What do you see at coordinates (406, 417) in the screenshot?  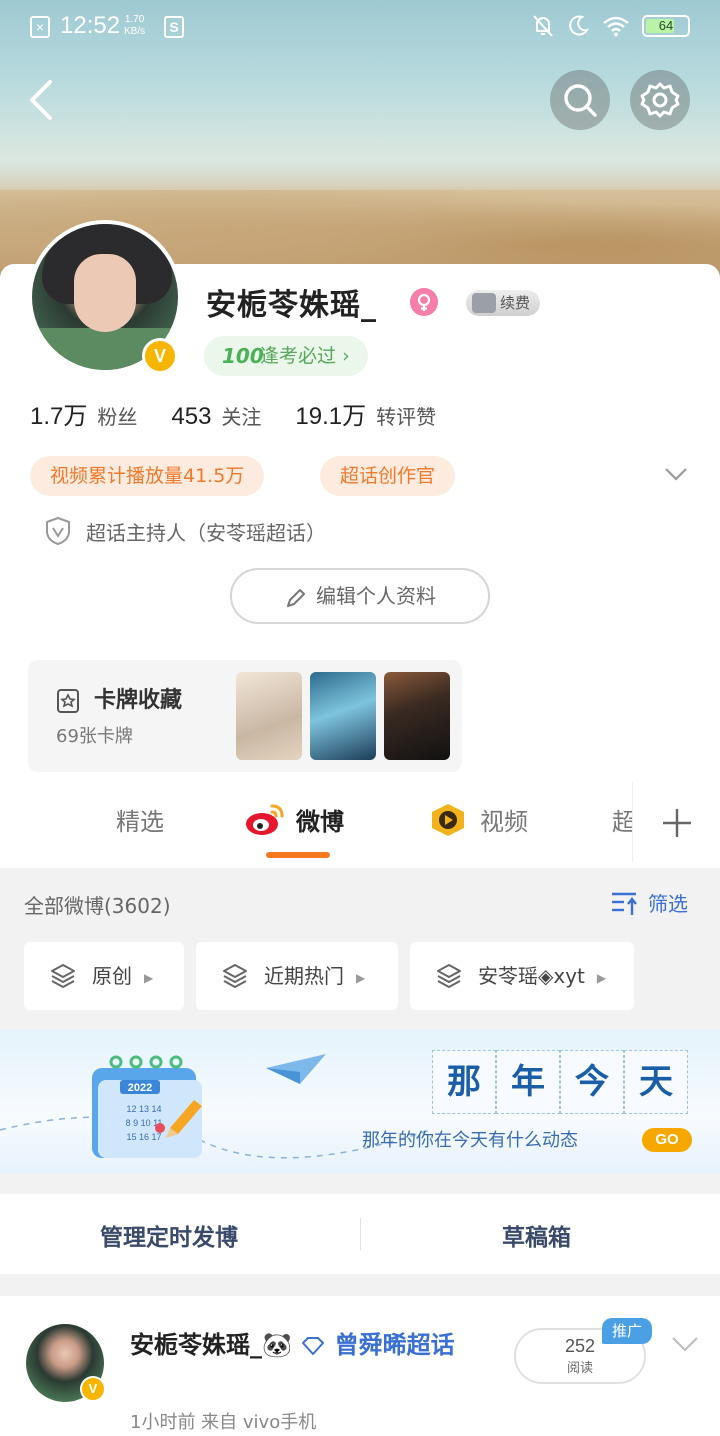 I see `stat-label: 转评赞` at bounding box center [406, 417].